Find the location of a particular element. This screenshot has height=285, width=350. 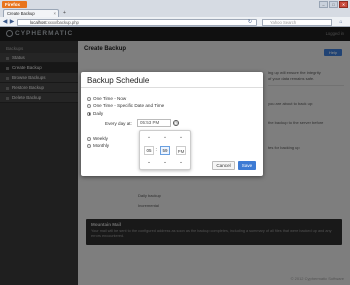

home-icon: ⌂ is located at coordinates (341, 22).